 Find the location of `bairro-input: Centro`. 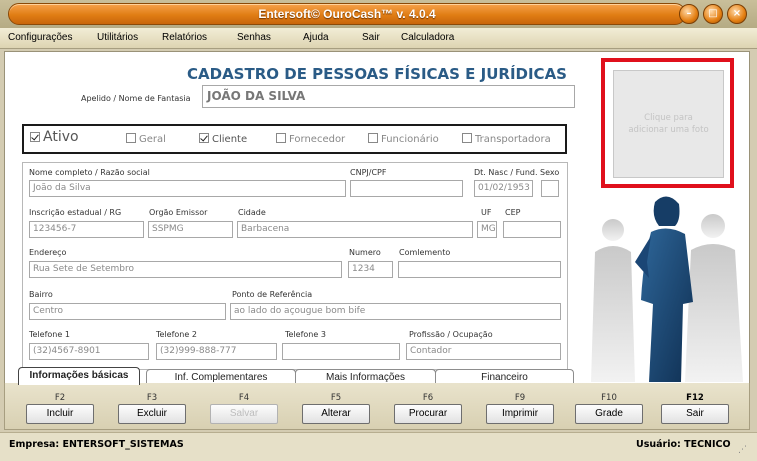

bairro-input: Centro is located at coordinates (127, 311).